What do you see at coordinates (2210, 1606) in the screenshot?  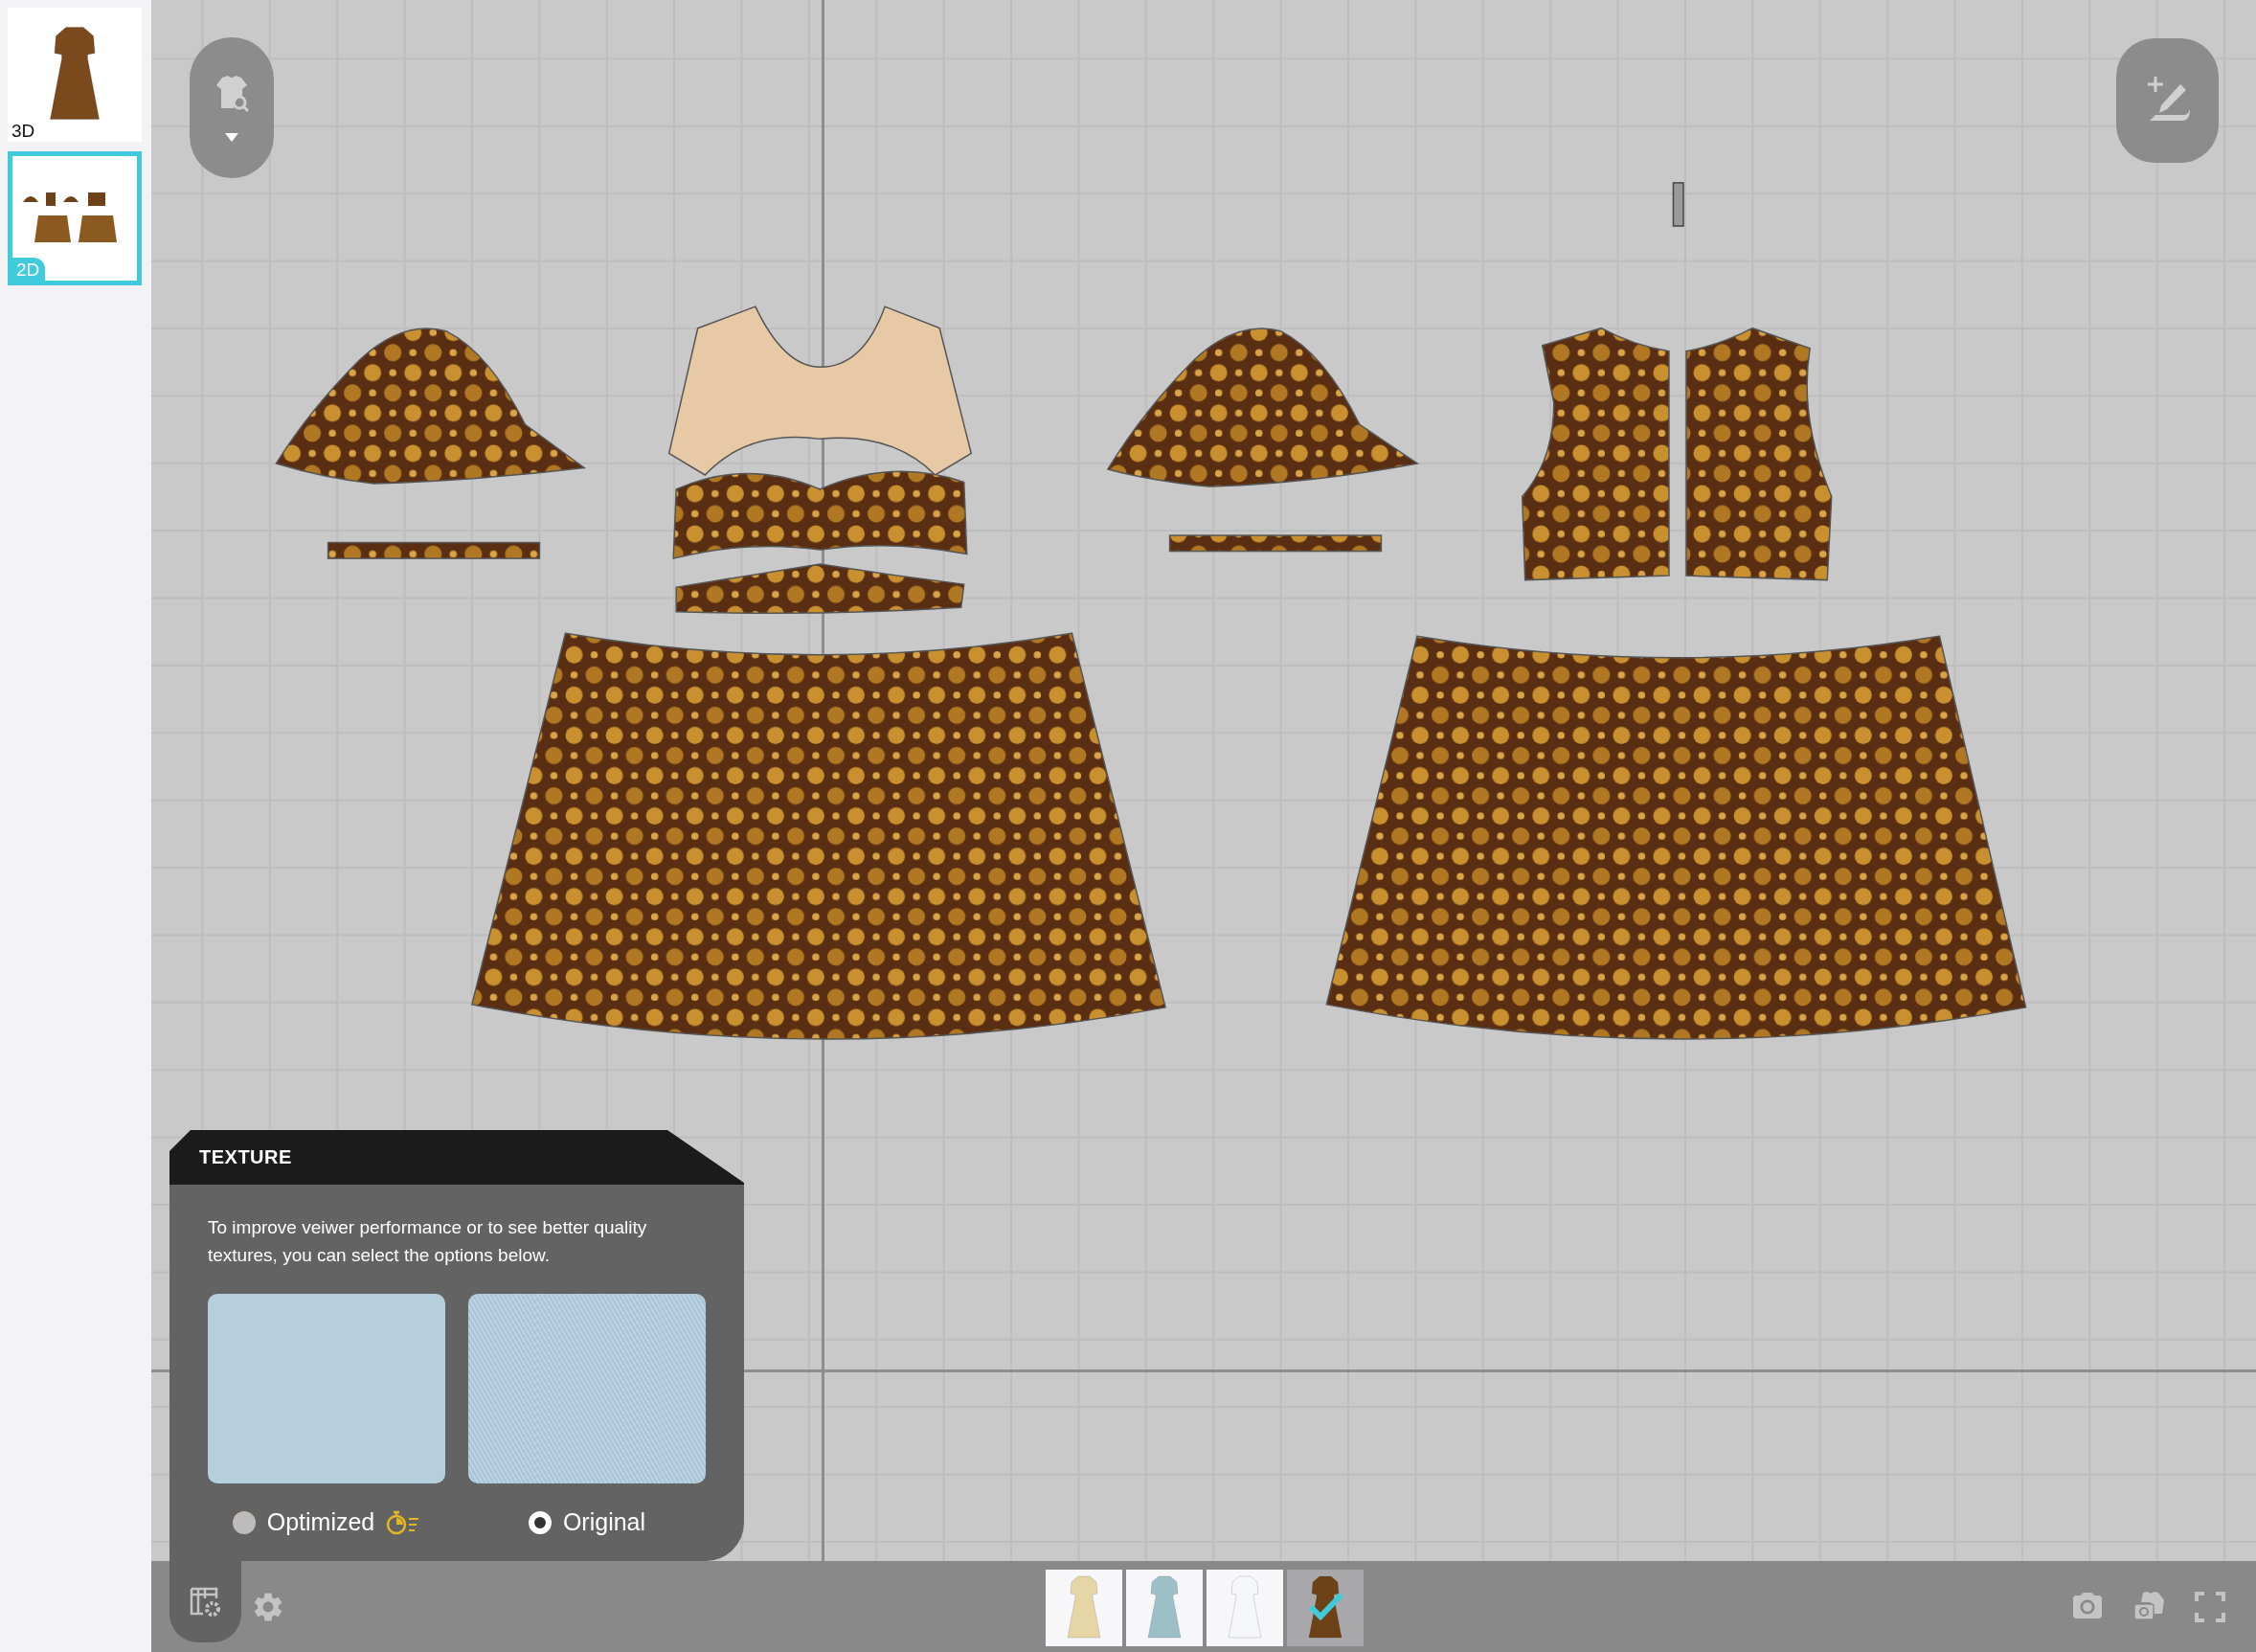 I see `fullscreen-icon` at bounding box center [2210, 1606].